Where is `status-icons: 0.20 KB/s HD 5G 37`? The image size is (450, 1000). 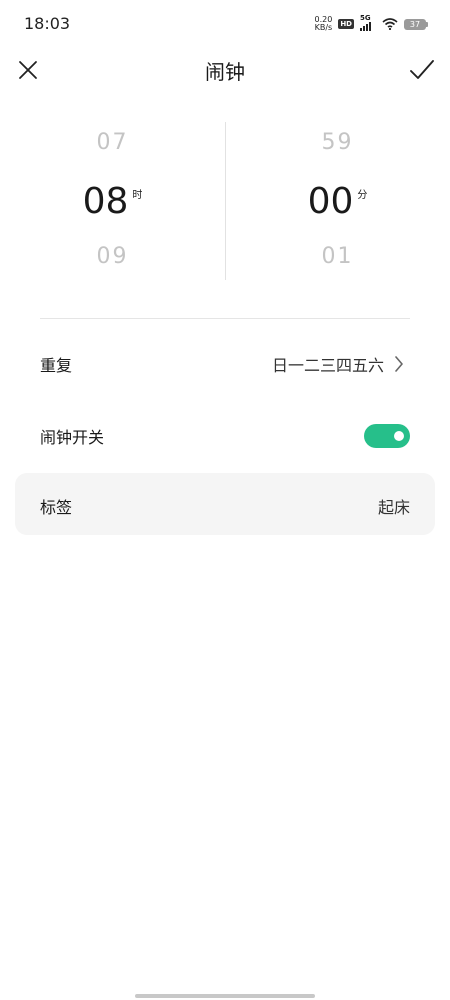
status-icons: 0.20 KB/s HD 5G 37 is located at coordinates (371, 24).